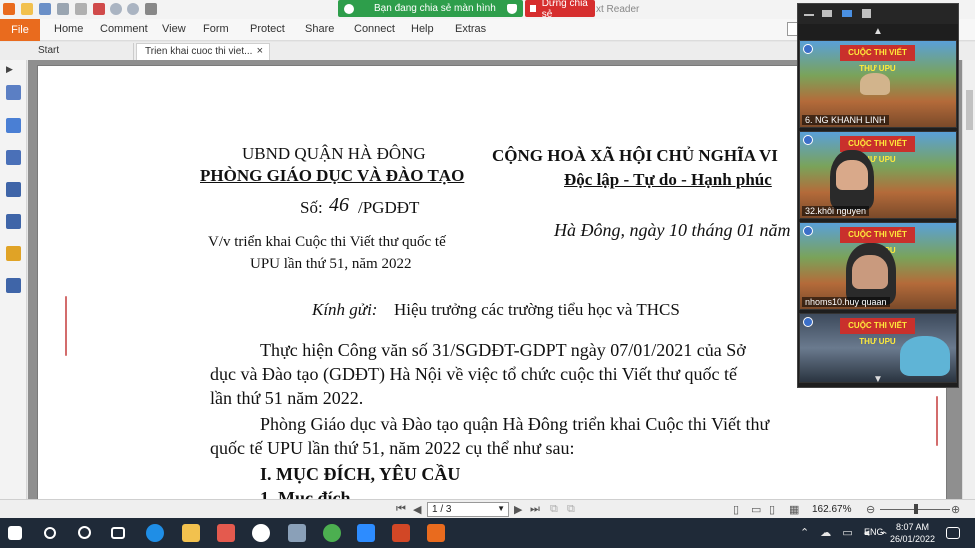 The height and width of the screenshot is (548, 975). I want to click on start-icon, so click(15, 533).